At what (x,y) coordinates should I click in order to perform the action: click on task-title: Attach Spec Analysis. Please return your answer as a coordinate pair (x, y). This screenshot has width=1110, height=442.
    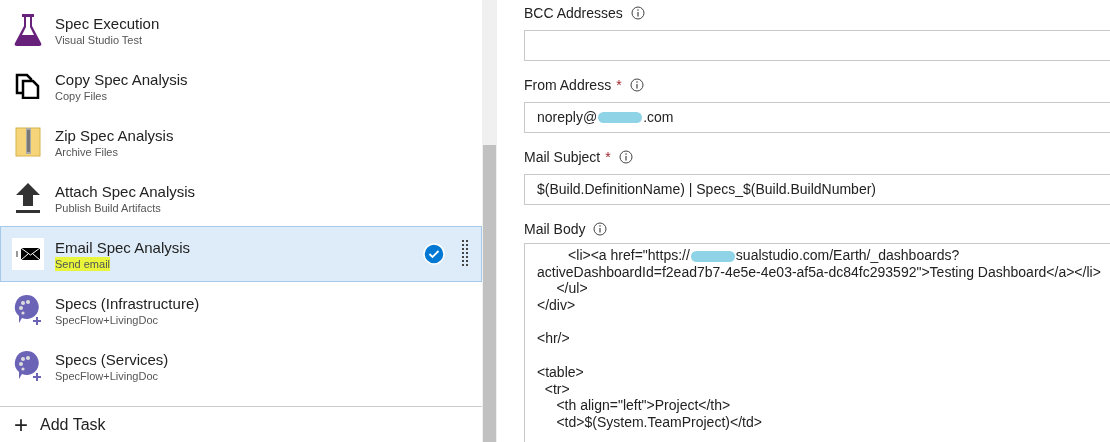
    Looking at the image, I should click on (126, 191).